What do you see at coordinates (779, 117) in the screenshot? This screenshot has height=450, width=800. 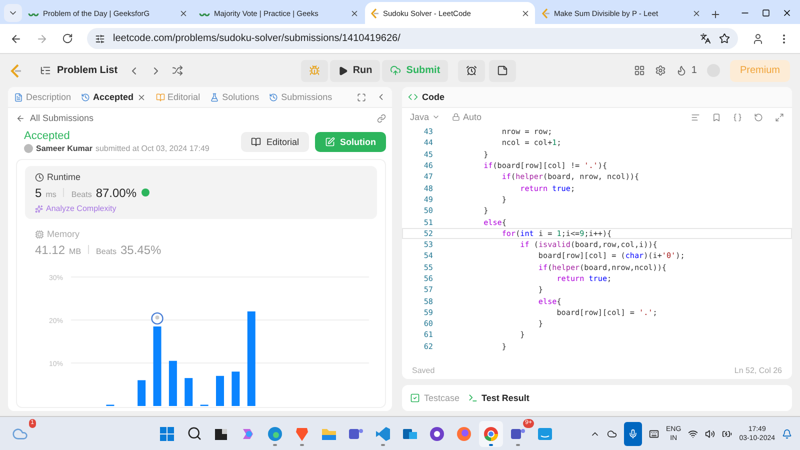 I see `expand-icon` at bounding box center [779, 117].